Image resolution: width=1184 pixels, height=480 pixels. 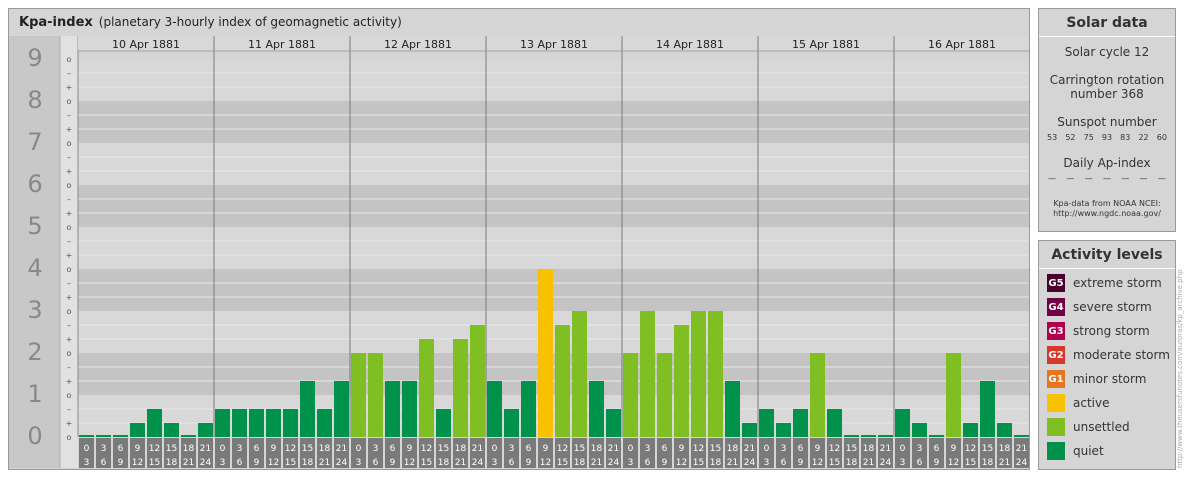 I want to click on day-label: 11 Apr 1881, so click(x=282, y=44).